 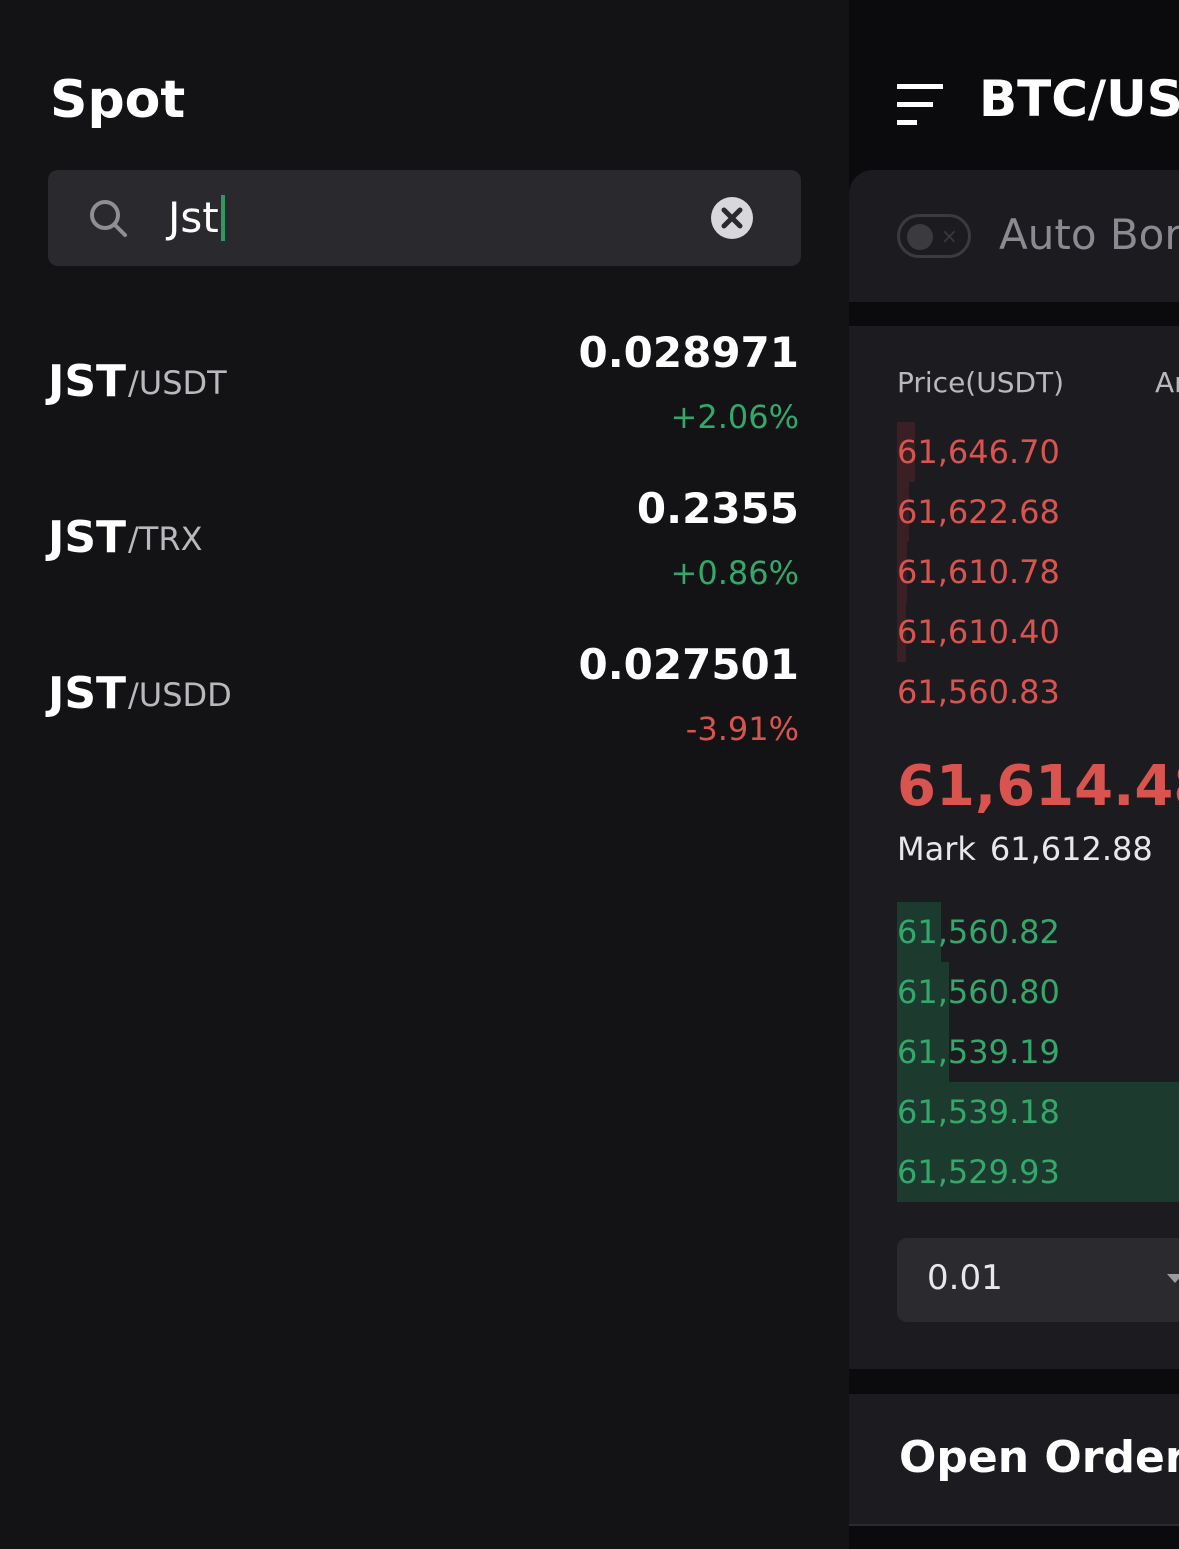 I want to click on search-input-value: Jst, so click(x=193, y=217).